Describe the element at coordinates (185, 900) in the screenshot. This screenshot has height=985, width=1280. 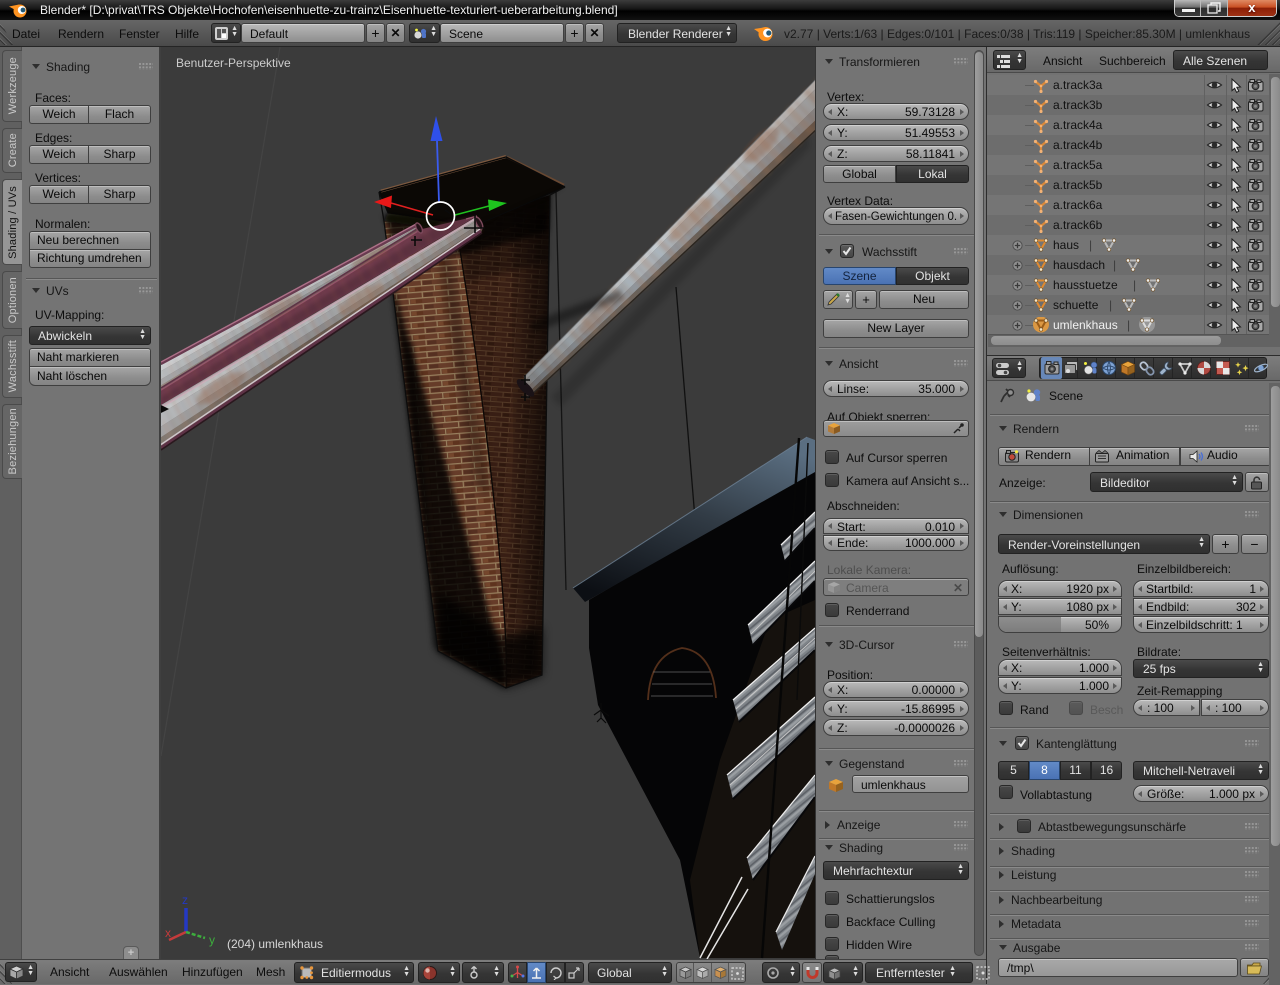
I see `svg-text: z` at that location.